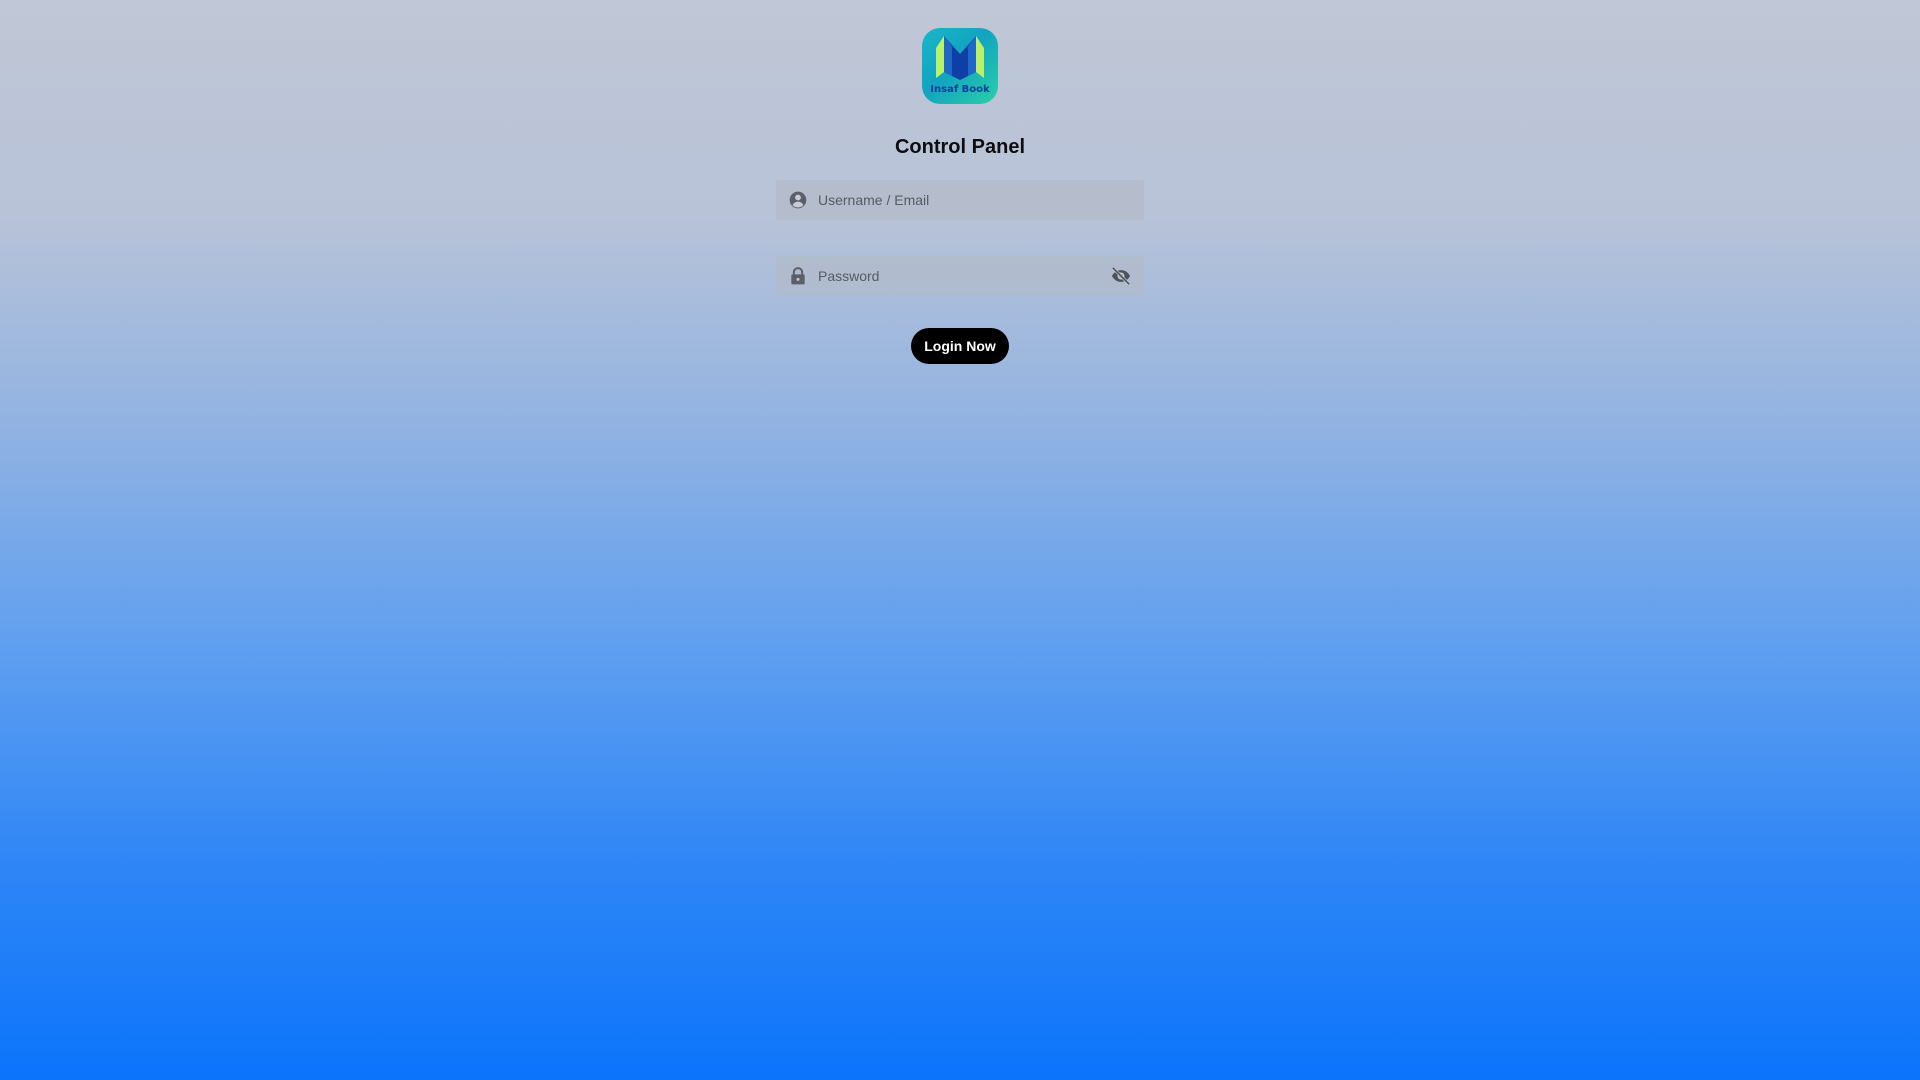 This screenshot has width=1920, height=1080. What do you see at coordinates (798, 276) in the screenshot?
I see `lock-icon` at bounding box center [798, 276].